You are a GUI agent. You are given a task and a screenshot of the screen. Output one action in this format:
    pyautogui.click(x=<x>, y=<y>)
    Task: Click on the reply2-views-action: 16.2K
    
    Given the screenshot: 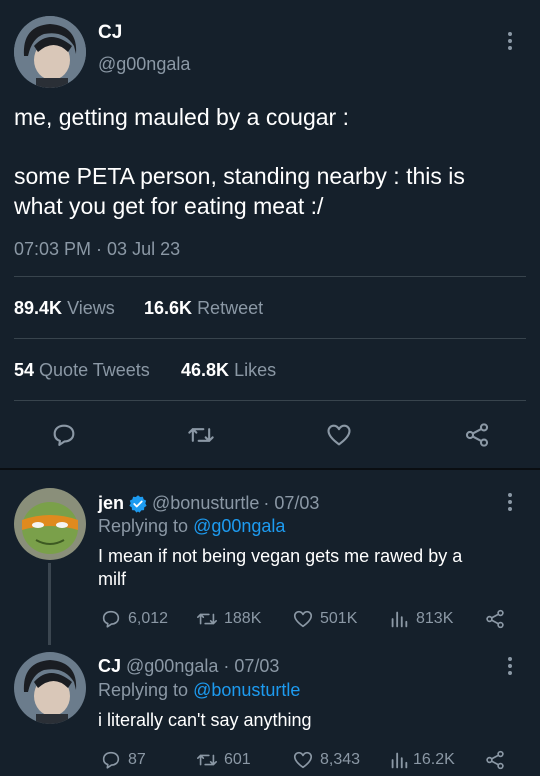 What is the action you would take?
    pyautogui.click(x=421, y=760)
    